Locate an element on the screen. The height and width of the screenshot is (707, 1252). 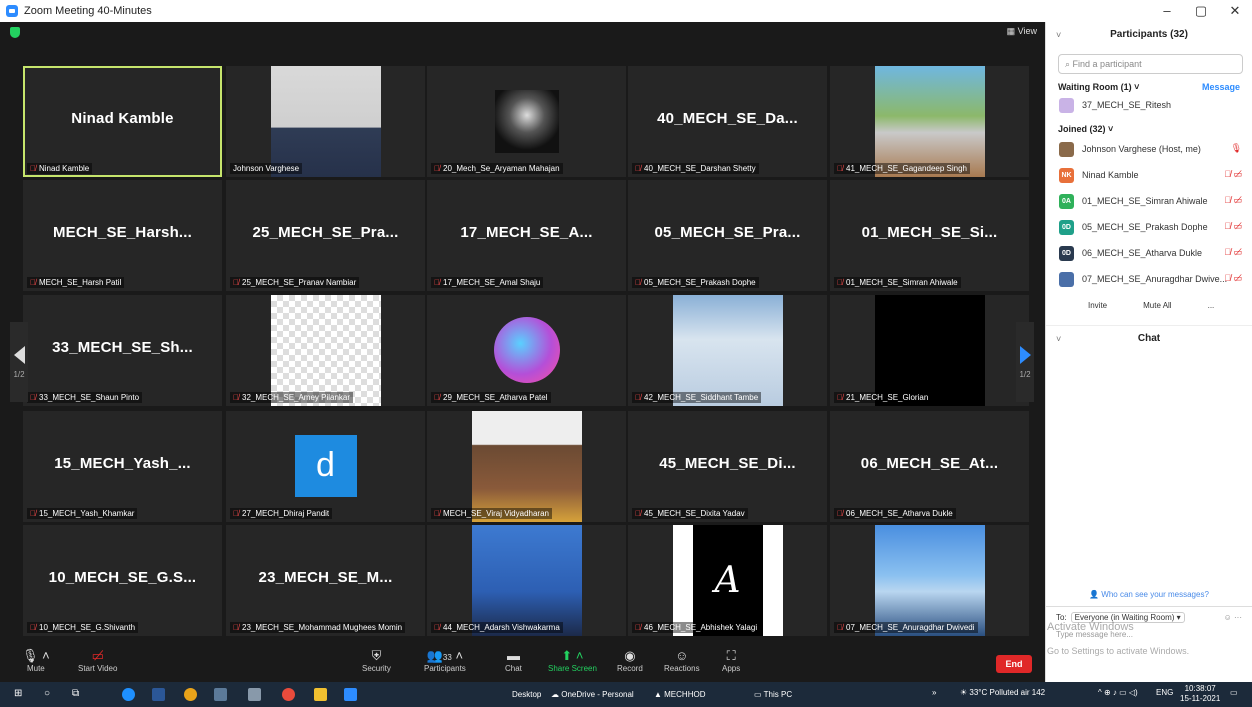
prev-page-button: 1/2 is located at coordinates (19, 362).